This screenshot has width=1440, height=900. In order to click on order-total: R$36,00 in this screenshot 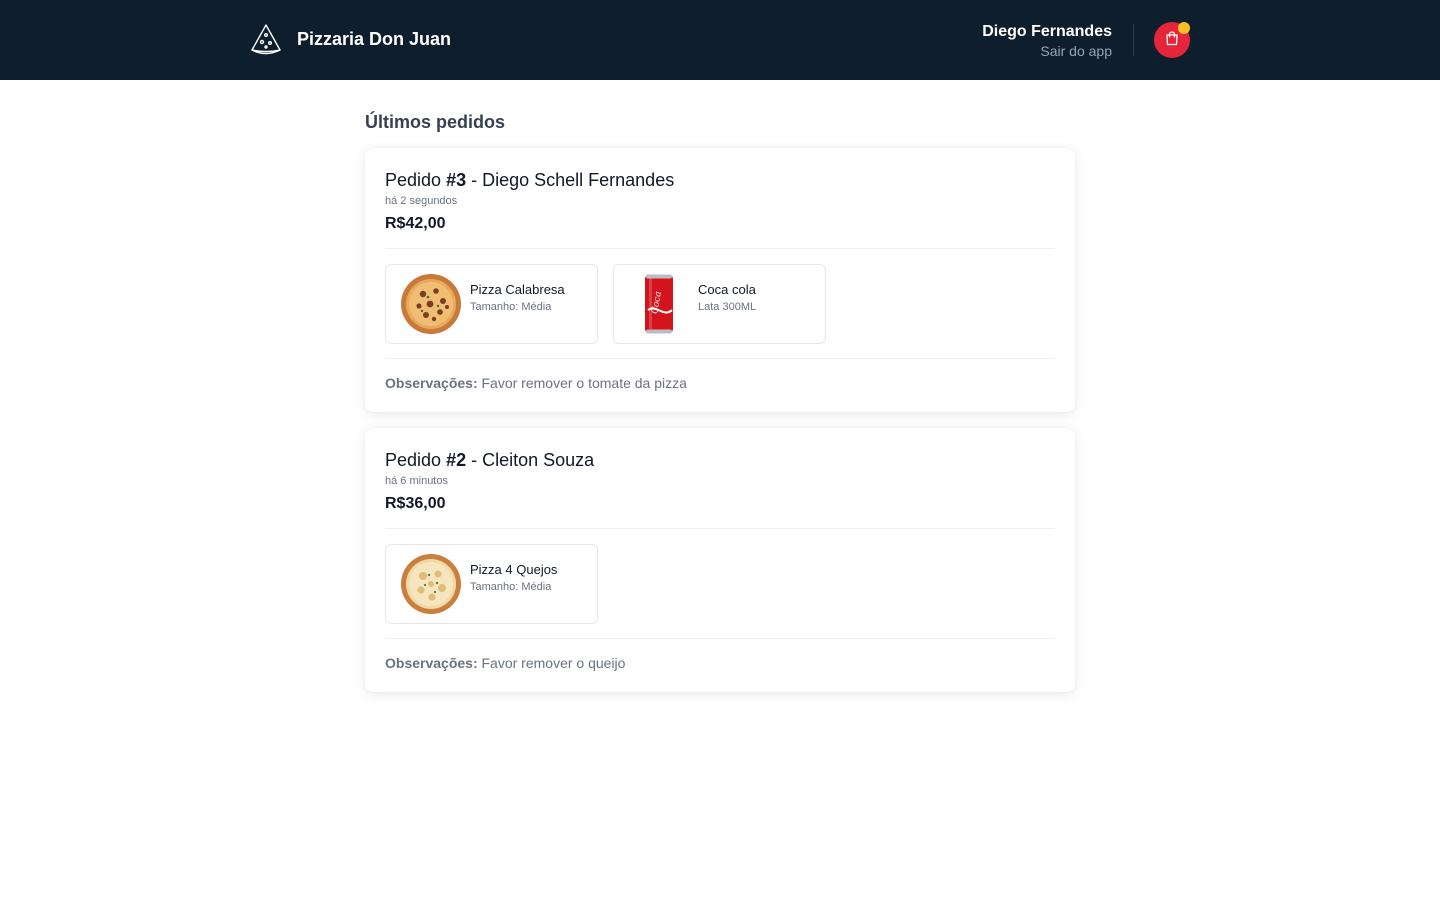, I will do `click(415, 503)`.